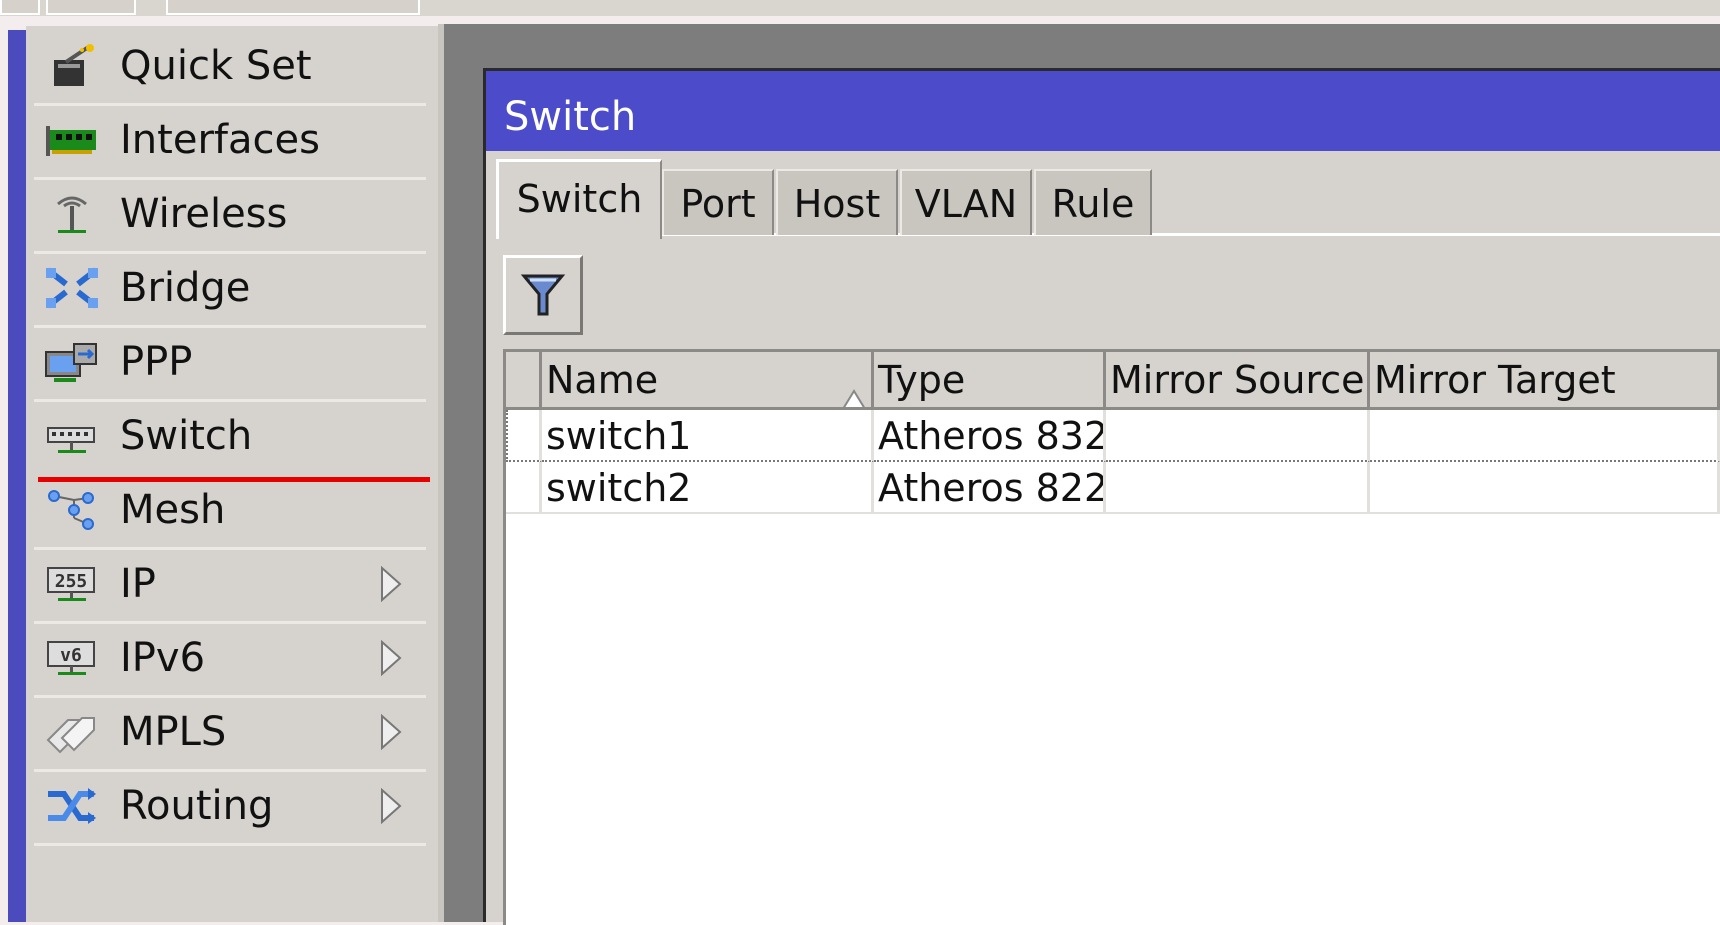 The image size is (1720, 925). What do you see at coordinates (204, 214) in the screenshot?
I see `sidebar-item-label: Wireless` at bounding box center [204, 214].